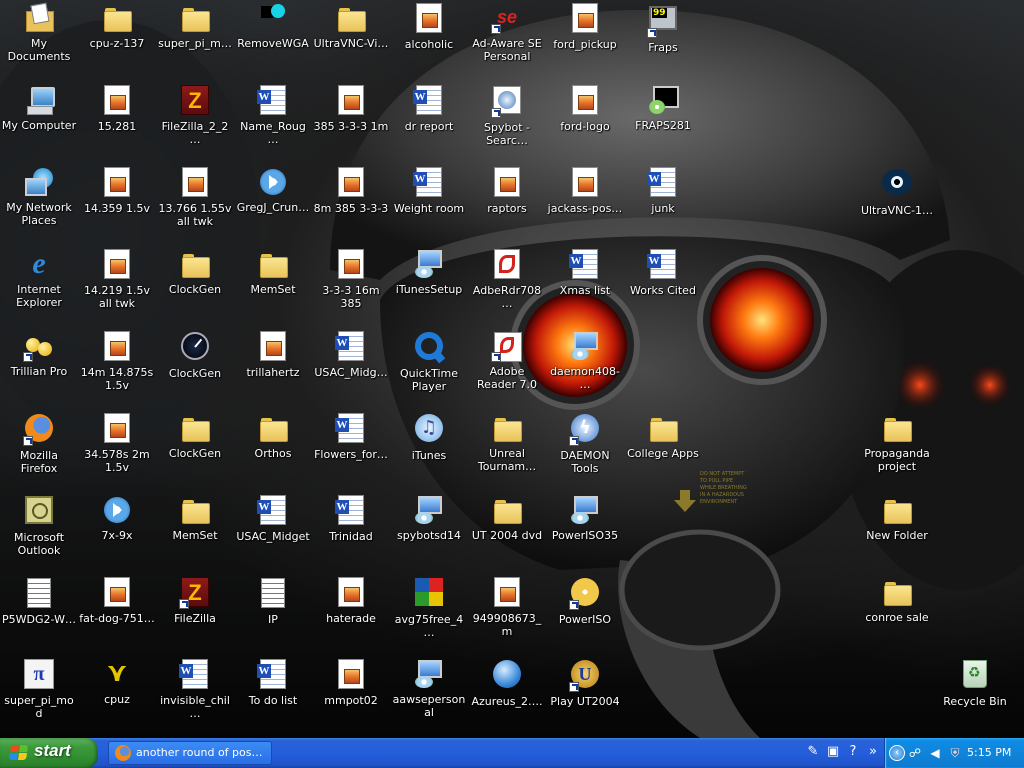 Image resolution: width=1024 pixels, height=768 pixels. What do you see at coordinates (955, 753) in the screenshot?
I see `security-shield-icon: ⛨` at bounding box center [955, 753].